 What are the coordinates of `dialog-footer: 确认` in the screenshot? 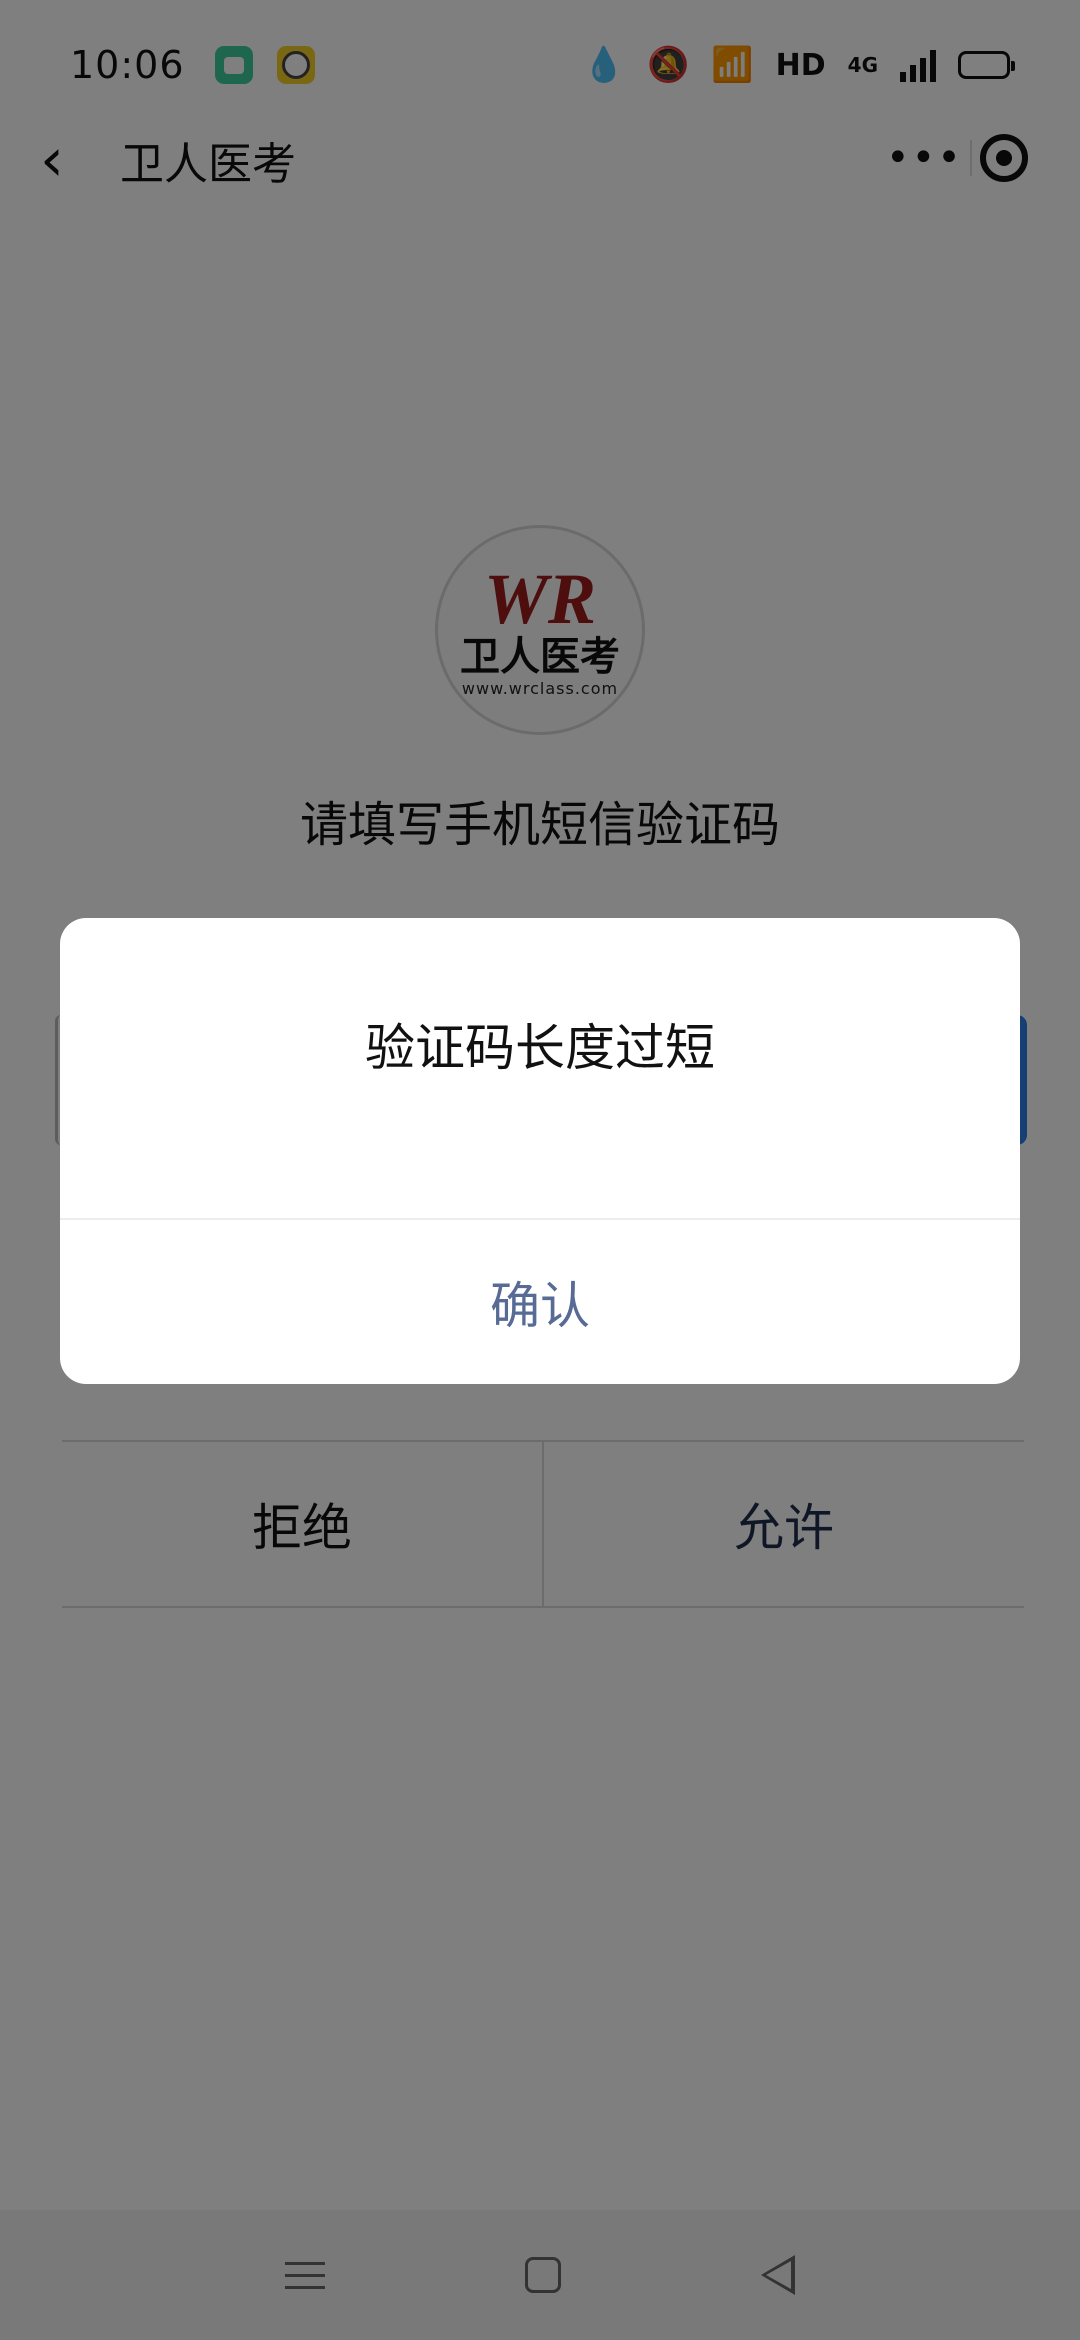 It's located at (540, 1301).